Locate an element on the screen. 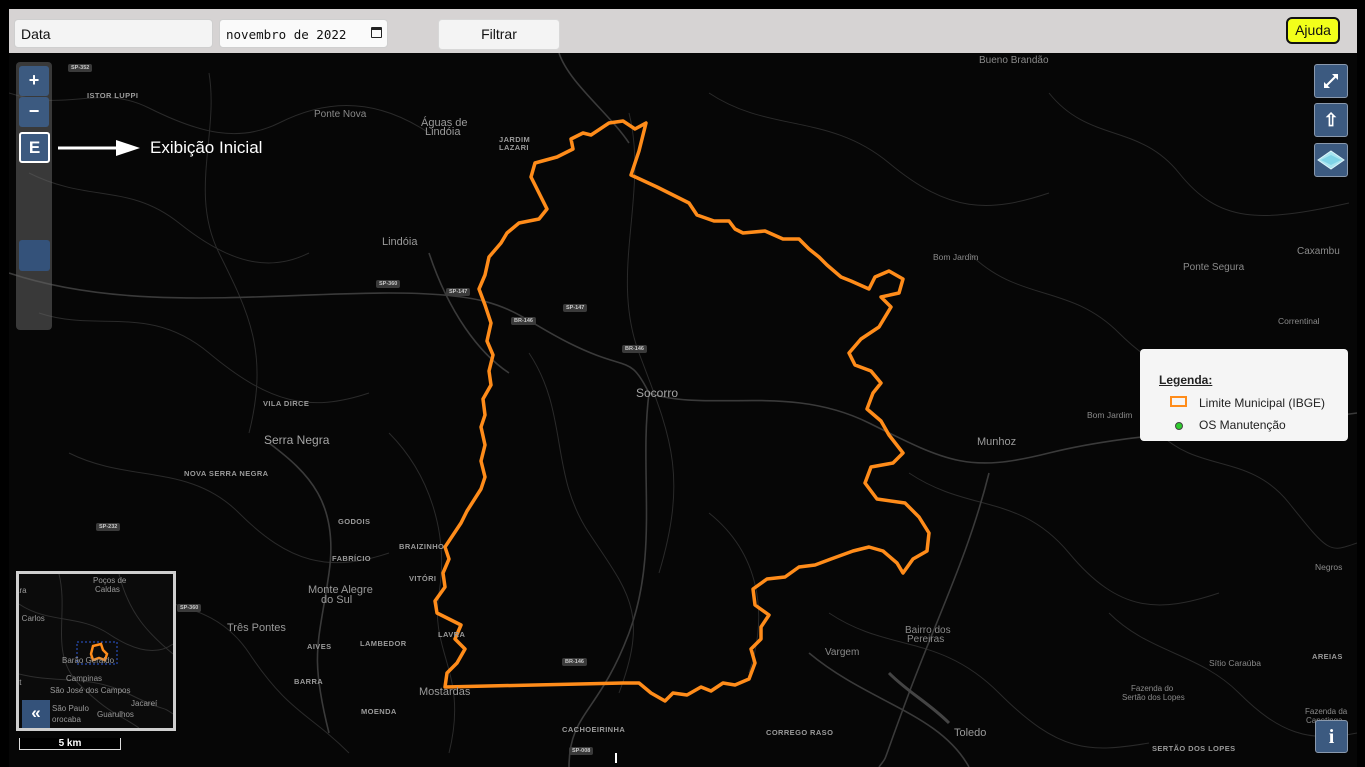 The image size is (1365, 767). zoom-slider-handle is located at coordinates (34, 255).